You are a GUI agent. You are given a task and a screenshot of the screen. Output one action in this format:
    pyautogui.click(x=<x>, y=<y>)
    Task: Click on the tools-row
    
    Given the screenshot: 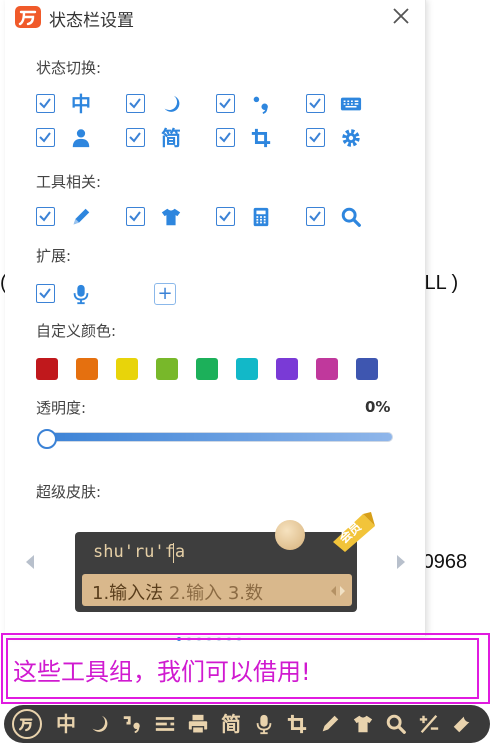 What is the action you would take?
    pyautogui.click(x=216, y=217)
    